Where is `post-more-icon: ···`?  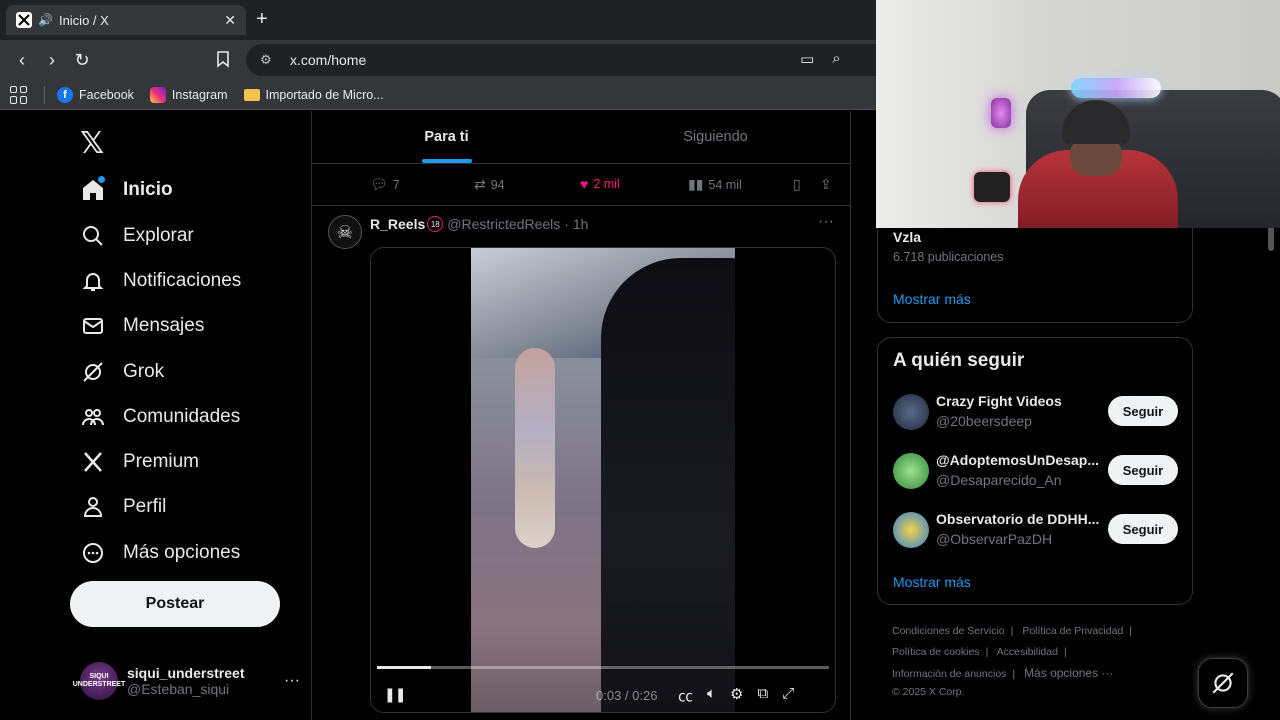 post-more-icon: ··· is located at coordinates (826, 222).